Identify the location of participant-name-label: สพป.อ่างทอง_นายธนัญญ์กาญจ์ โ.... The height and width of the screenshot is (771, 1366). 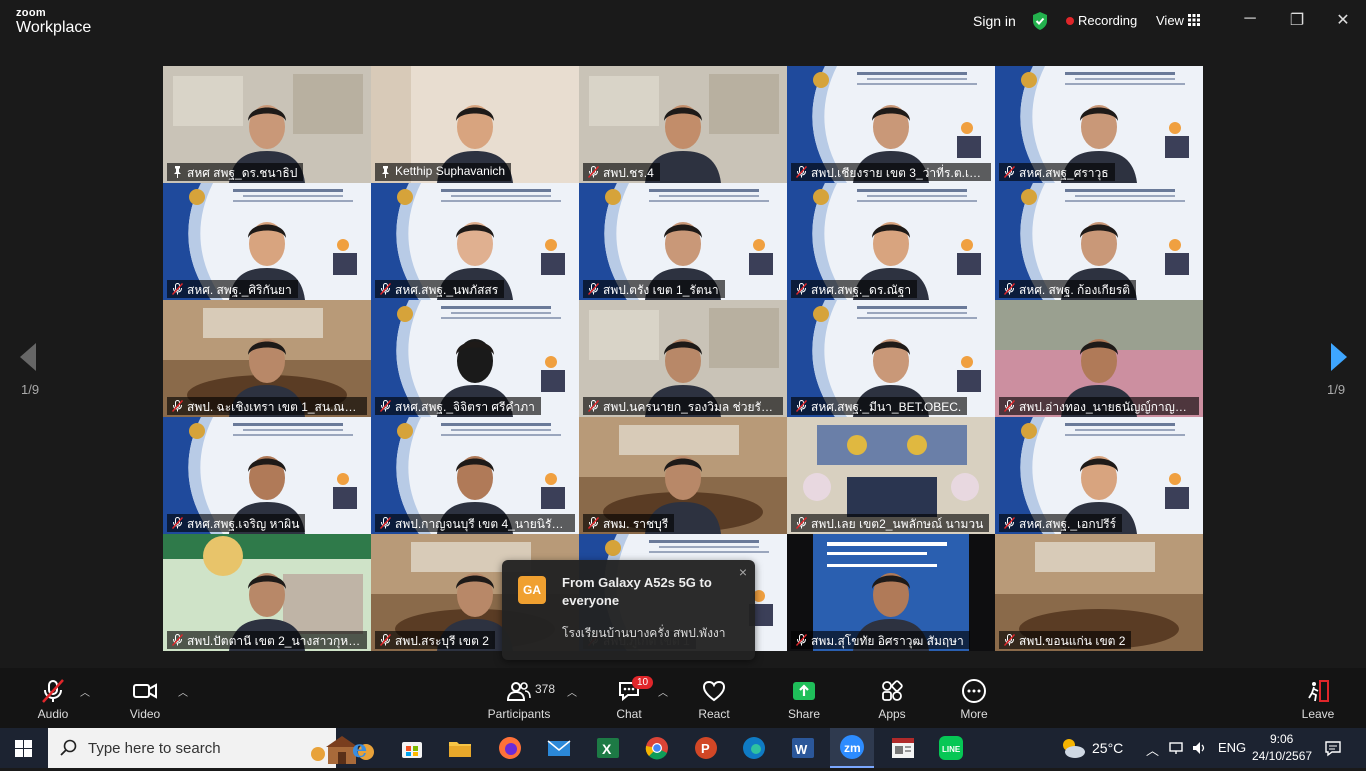
(1099, 406).